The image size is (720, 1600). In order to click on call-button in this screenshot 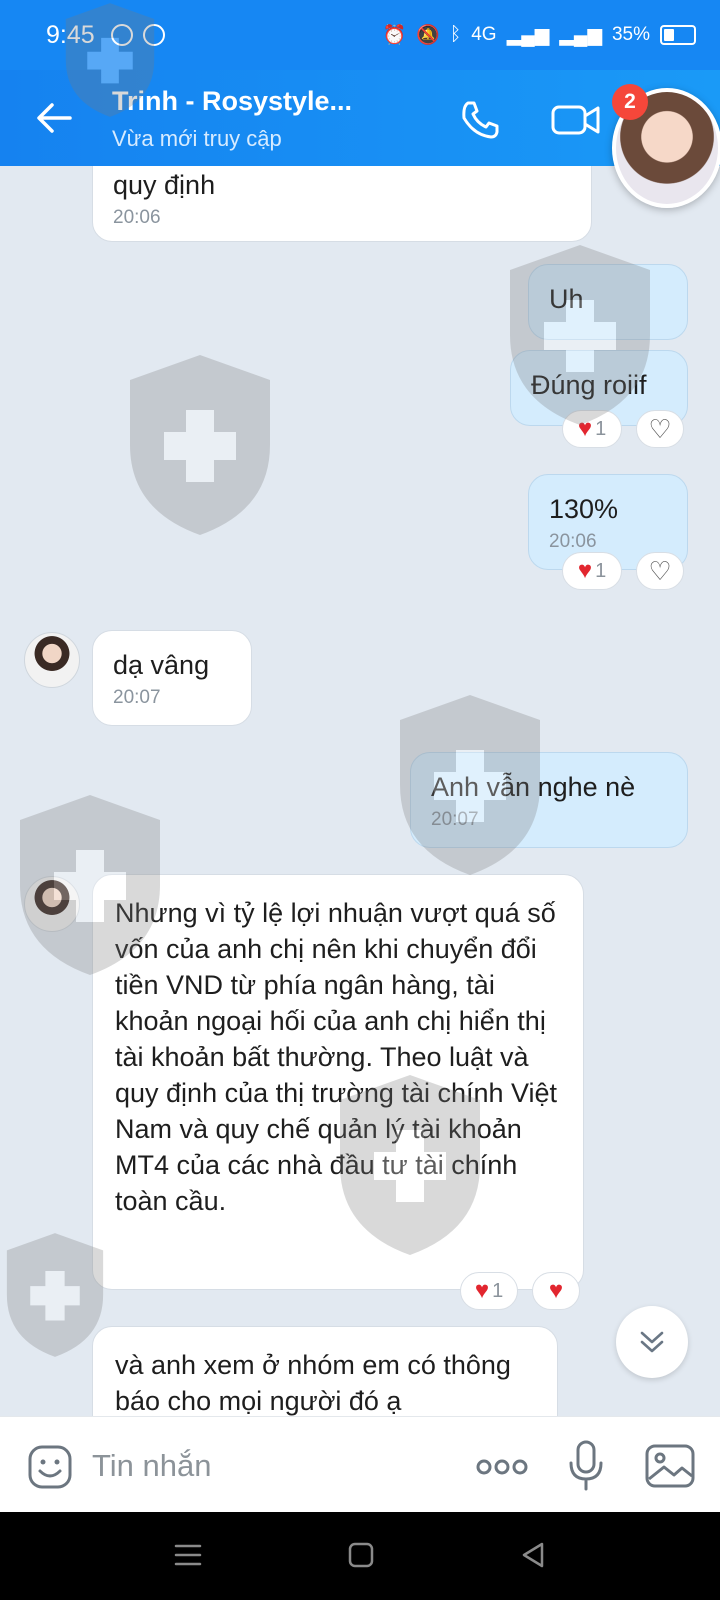, I will do `click(480, 120)`.